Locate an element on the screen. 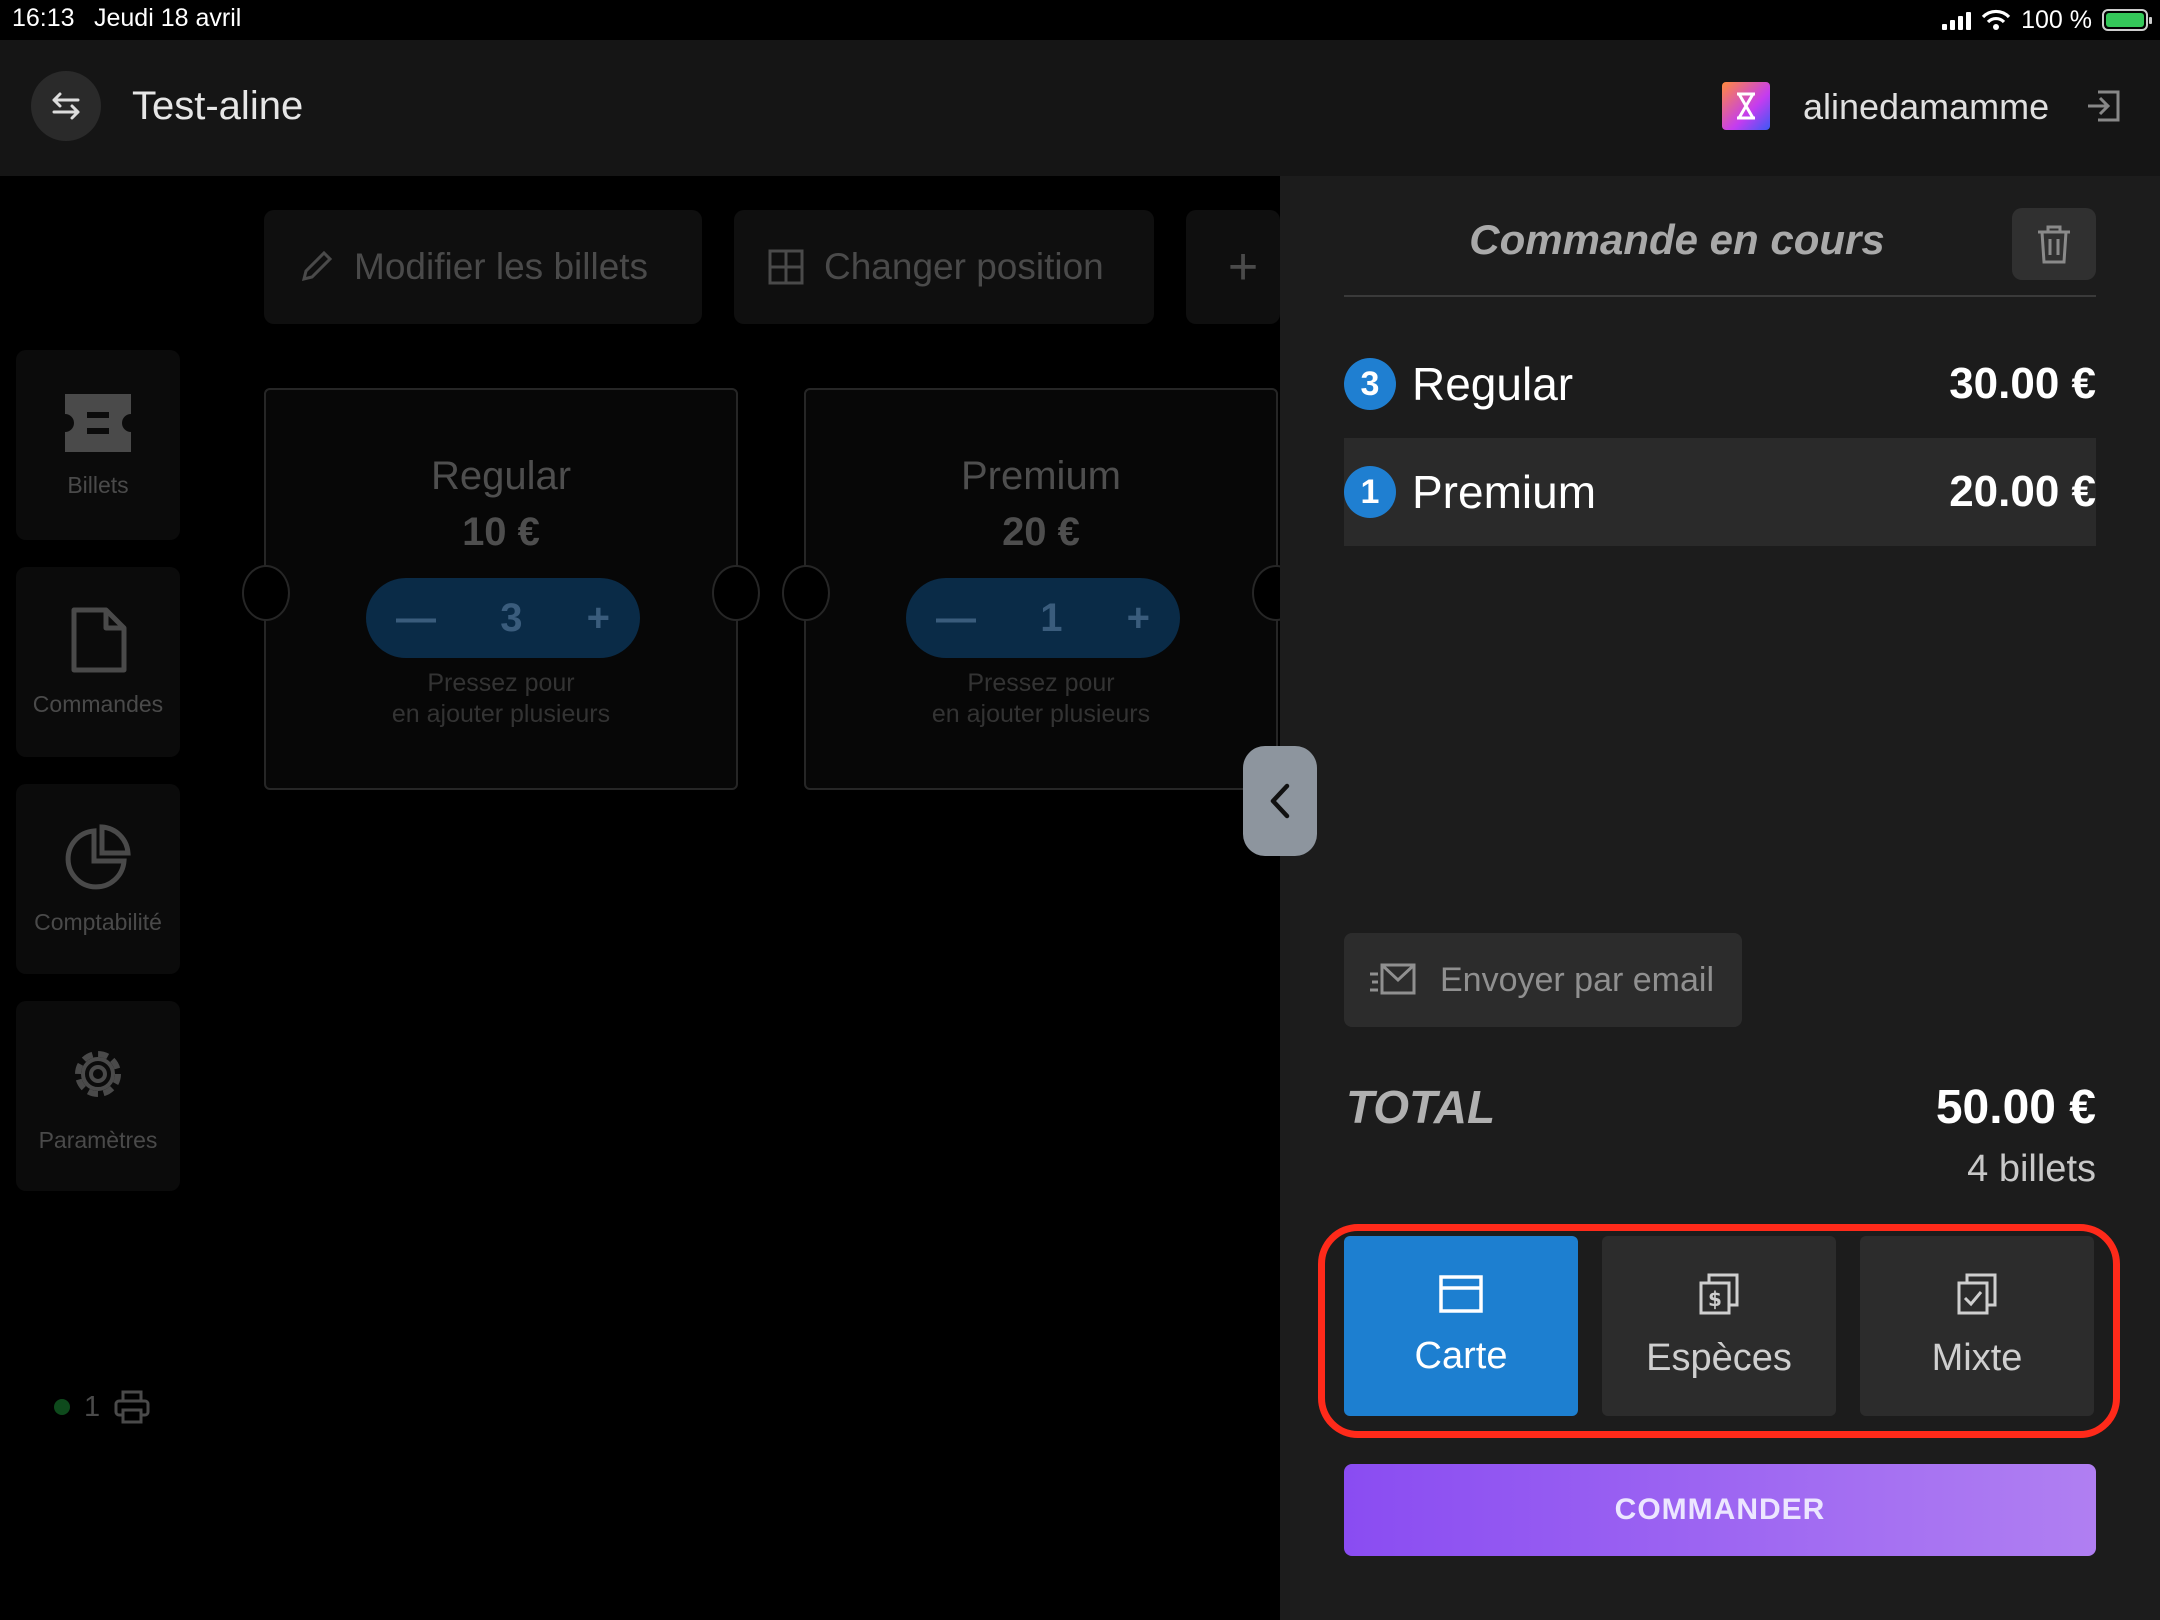 The height and width of the screenshot is (1620, 2160). sidebar-item-label: Paramètres is located at coordinates (98, 1139).